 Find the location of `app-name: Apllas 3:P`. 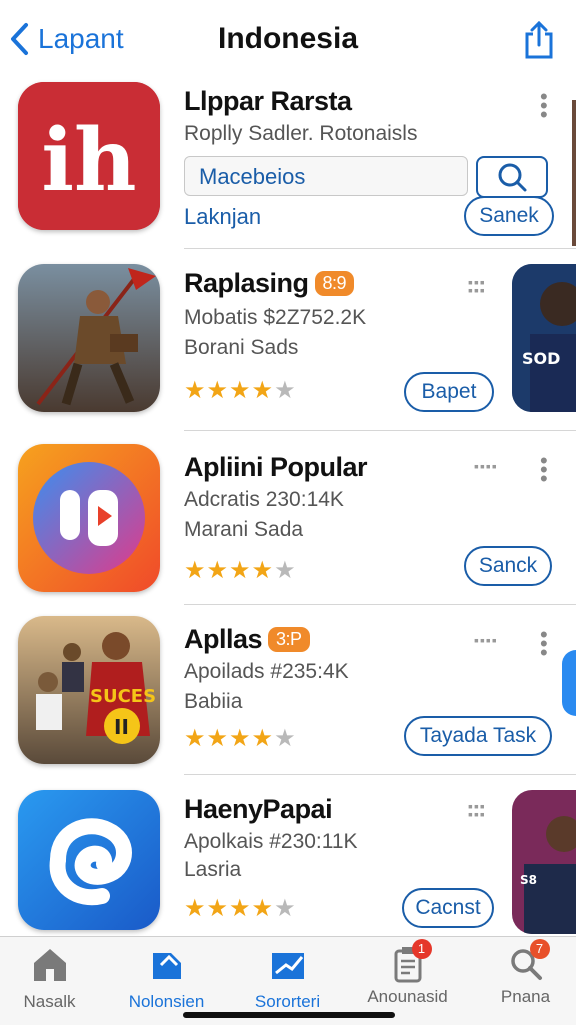

app-name: Apllas 3:P is located at coordinates (247, 639).